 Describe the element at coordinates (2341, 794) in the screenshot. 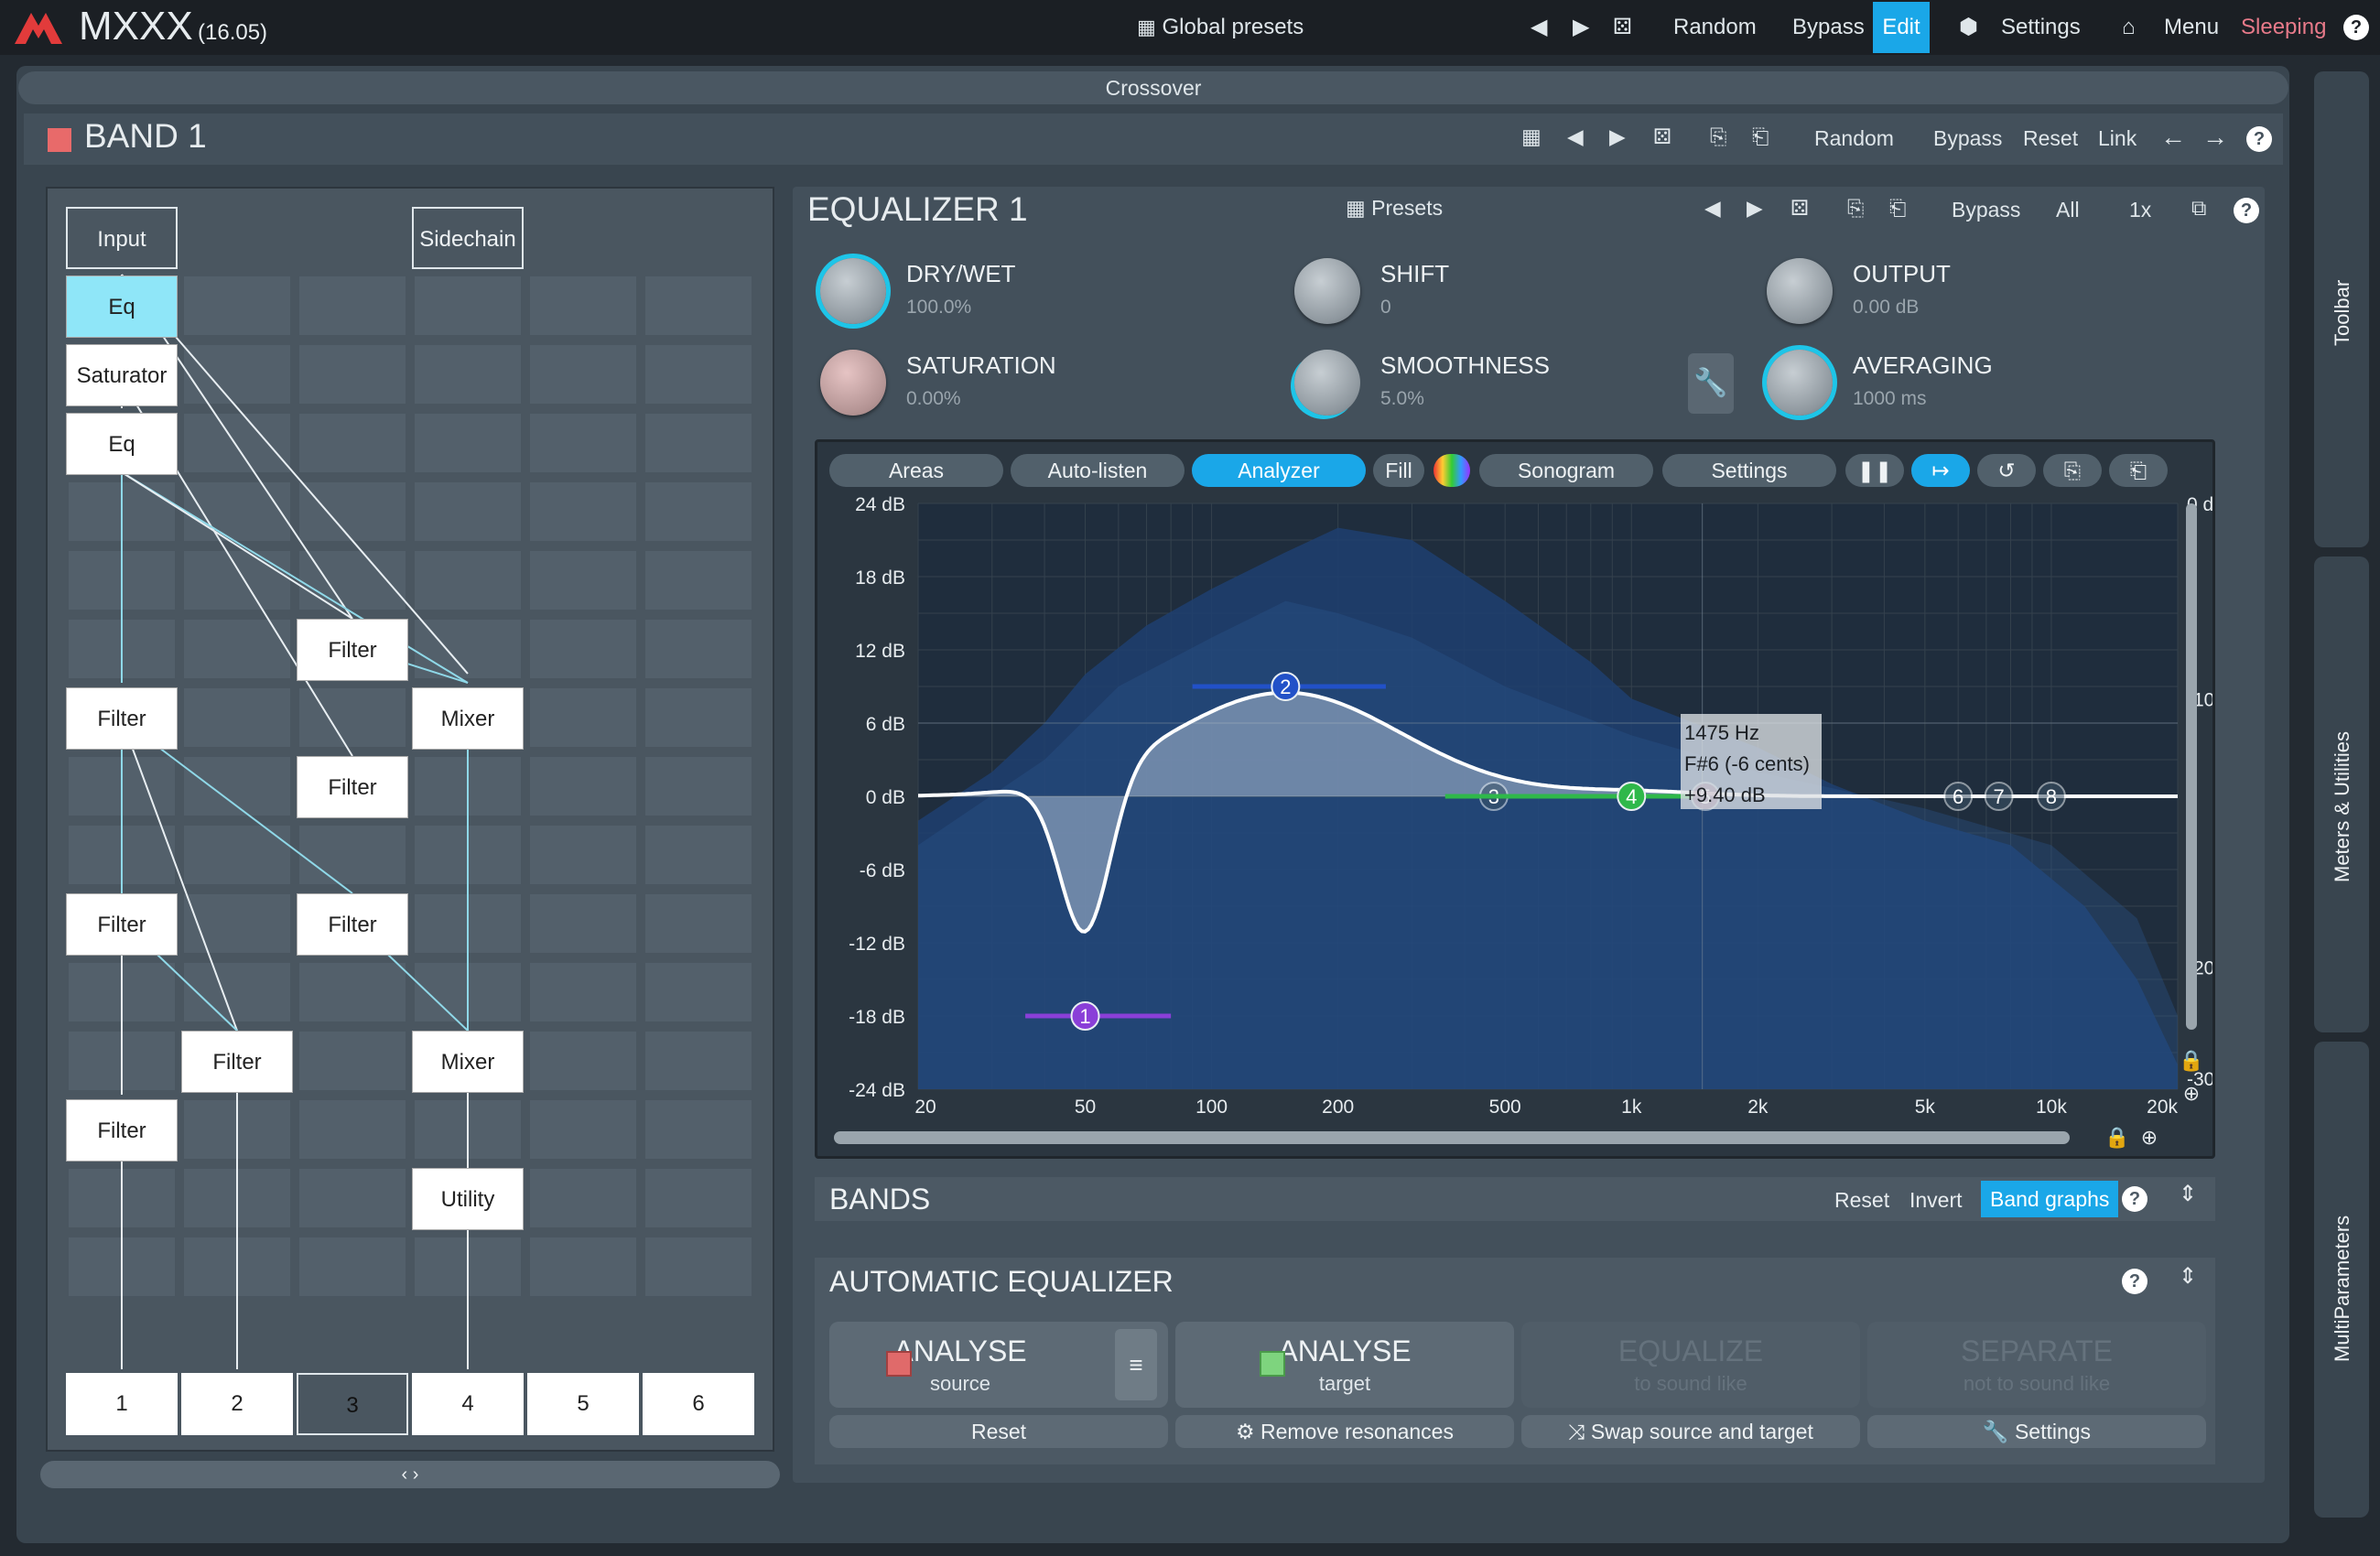

I see `meters-utilities-tab: Meters & Utilities` at that location.